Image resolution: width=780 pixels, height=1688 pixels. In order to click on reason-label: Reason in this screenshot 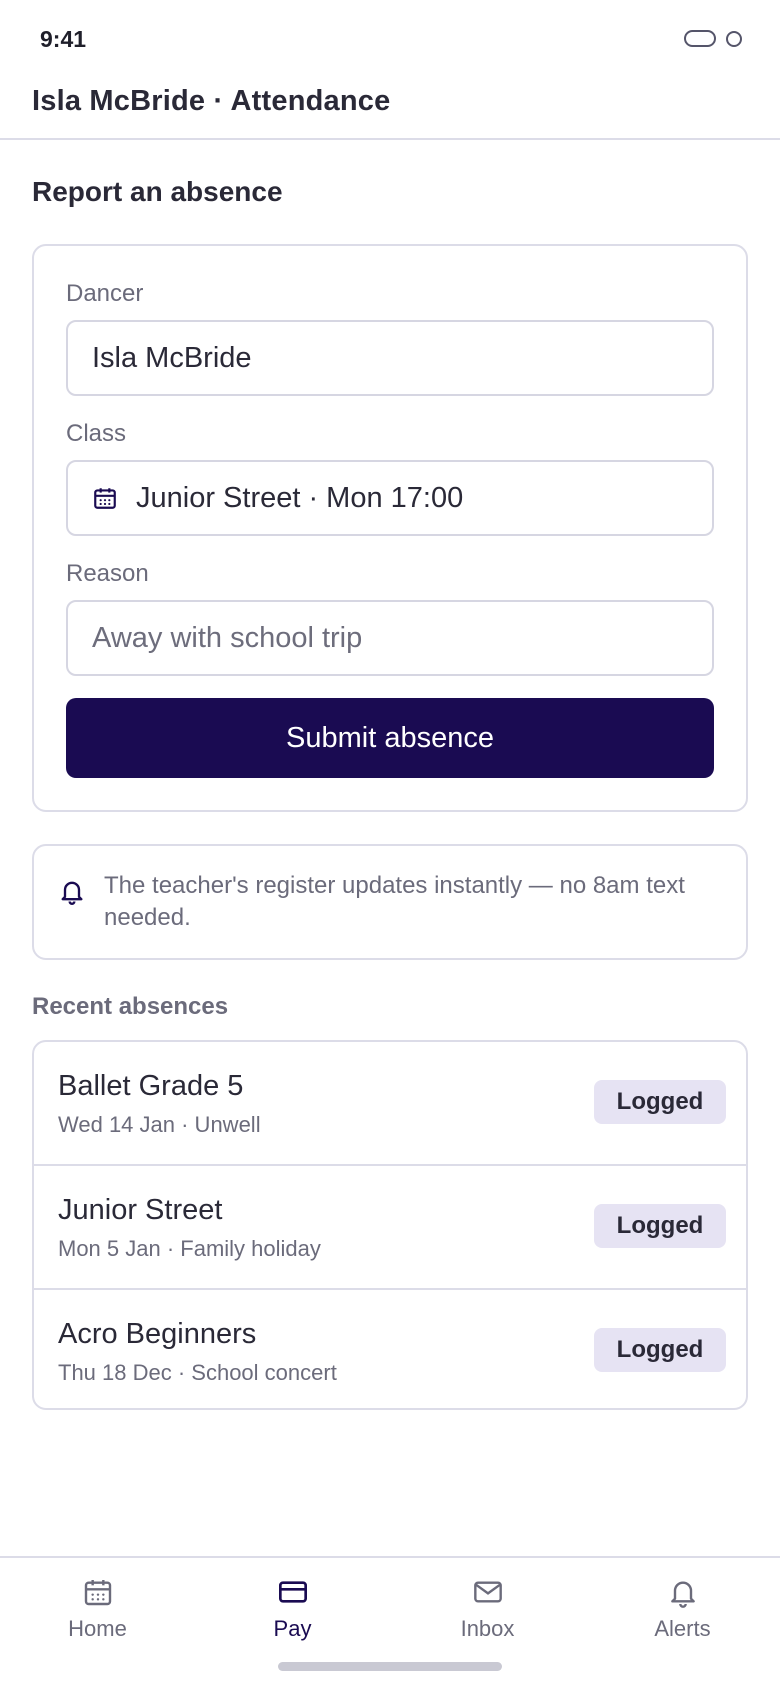, I will do `click(107, 573)`.